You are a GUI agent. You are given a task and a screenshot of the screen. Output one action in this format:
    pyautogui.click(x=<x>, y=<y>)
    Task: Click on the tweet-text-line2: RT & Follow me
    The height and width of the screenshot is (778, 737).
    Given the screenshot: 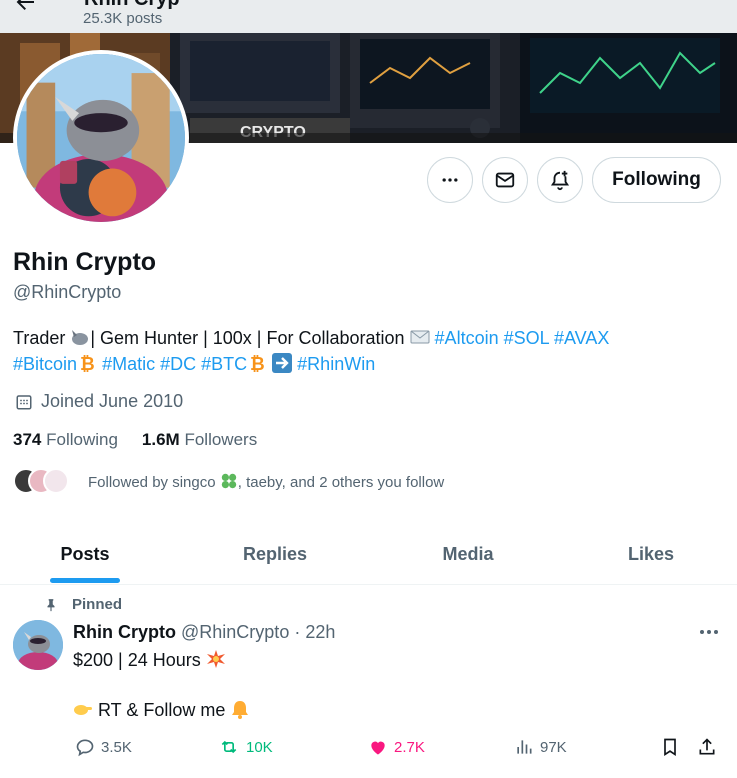 What is the action you would take?
    pyautogui.click(x=161, y=710)
    